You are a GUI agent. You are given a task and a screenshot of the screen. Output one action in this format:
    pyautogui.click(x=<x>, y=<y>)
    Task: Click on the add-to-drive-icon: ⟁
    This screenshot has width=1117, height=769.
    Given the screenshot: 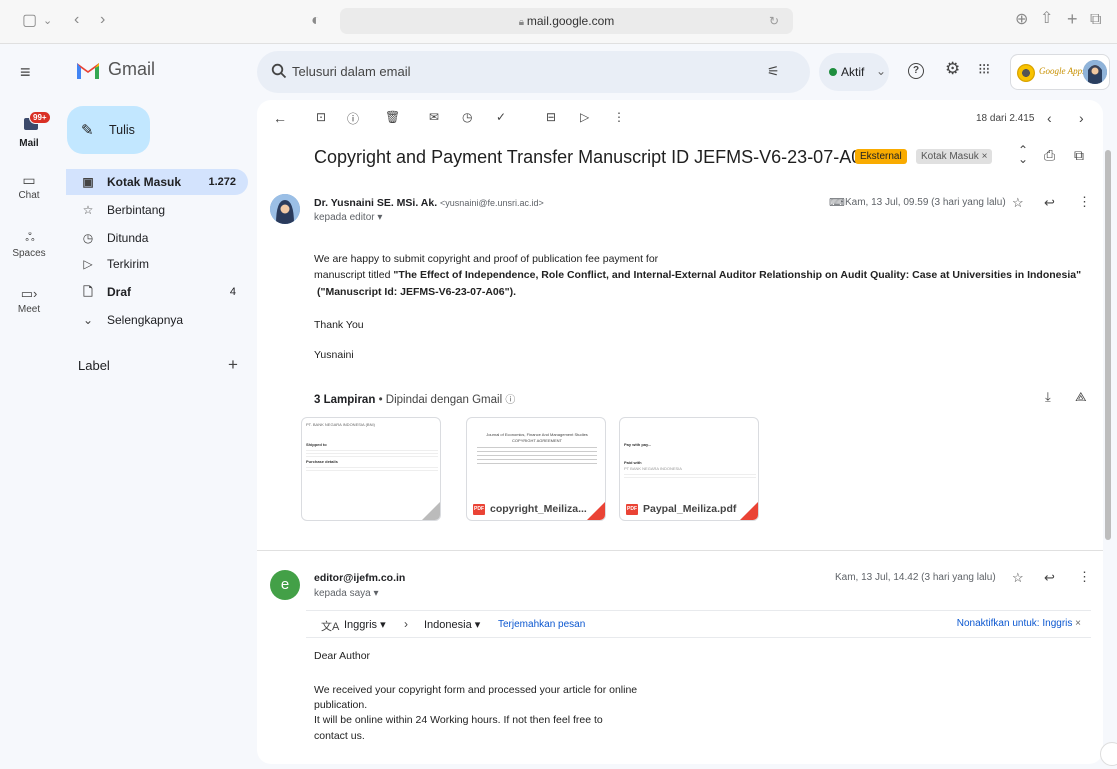 What is the action you would take?
    pyautogui.click(x=1081, y=397)
    